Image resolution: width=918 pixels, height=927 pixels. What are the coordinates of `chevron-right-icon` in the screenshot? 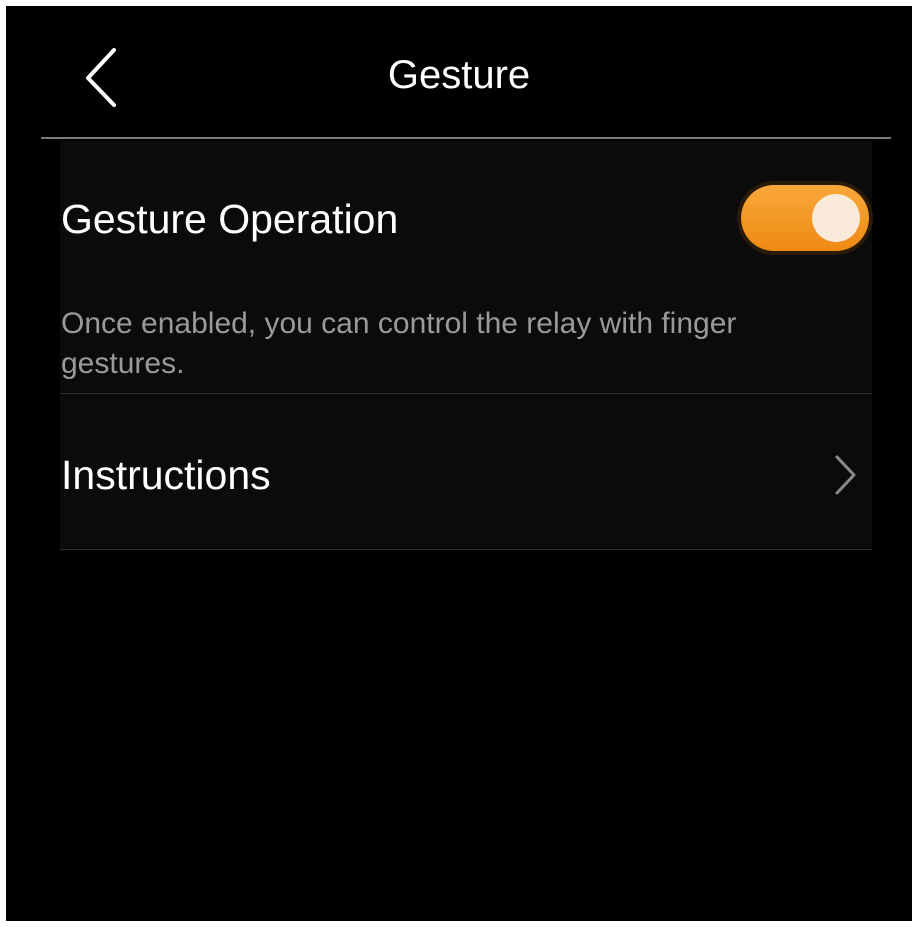 It's located at (845, 475).